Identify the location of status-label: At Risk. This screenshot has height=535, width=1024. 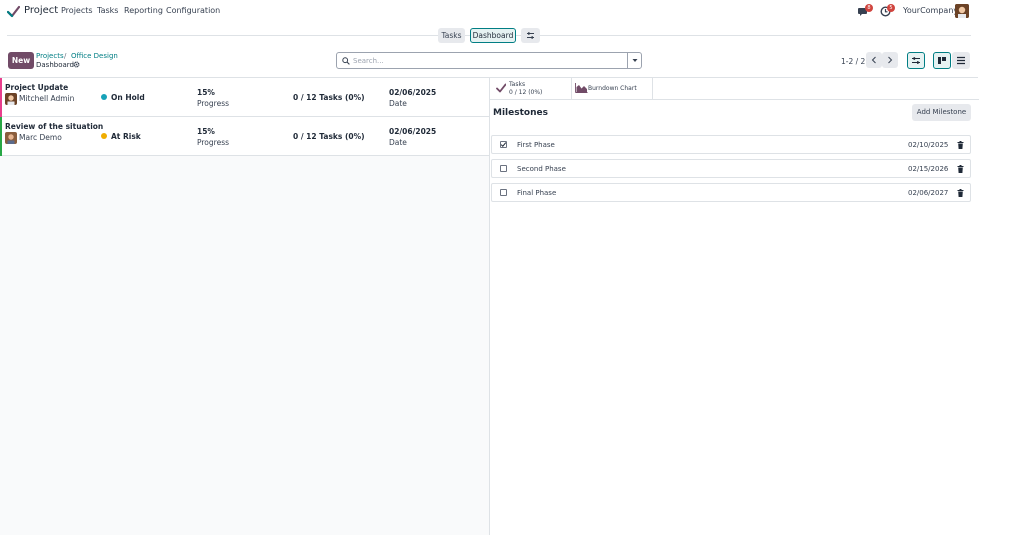
(126, 136).